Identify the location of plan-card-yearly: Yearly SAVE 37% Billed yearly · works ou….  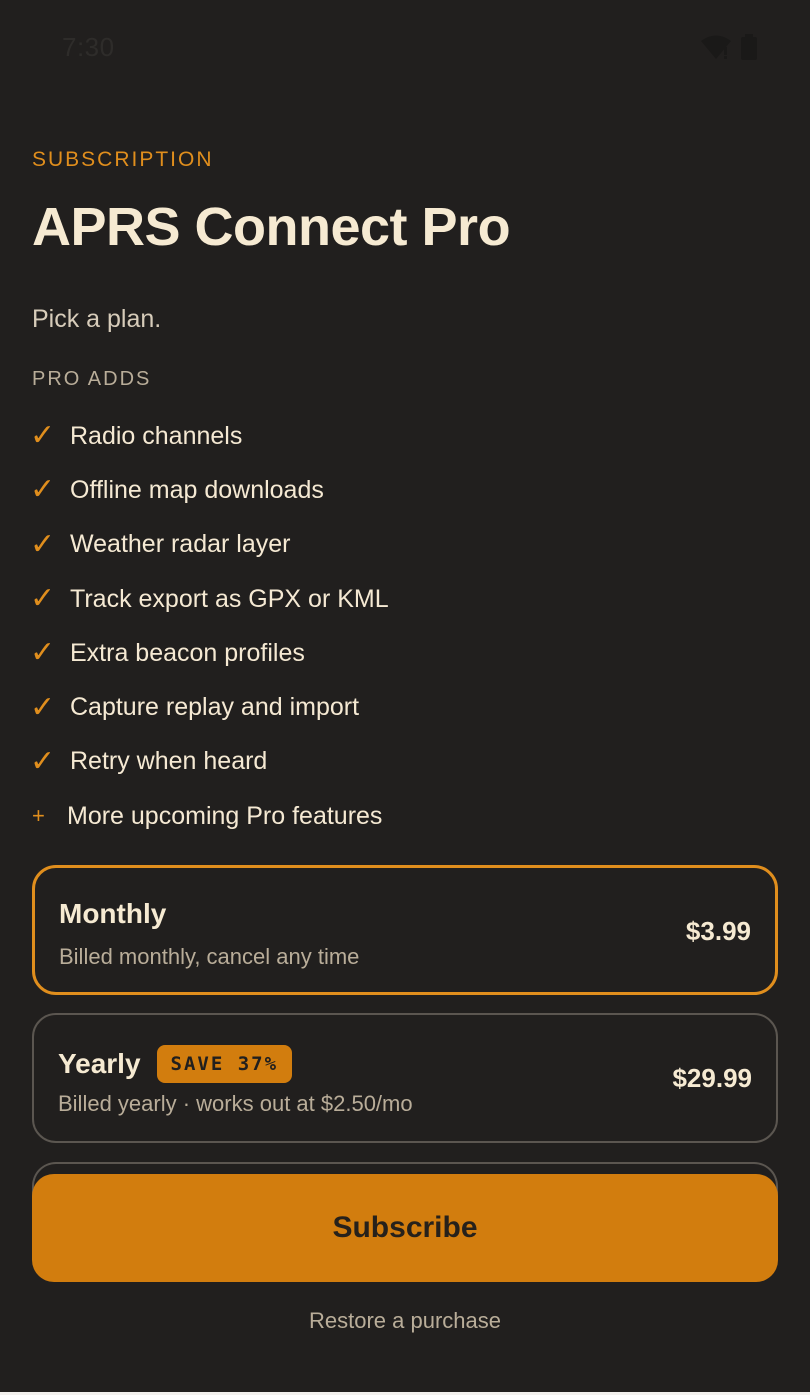
(405, 1078).